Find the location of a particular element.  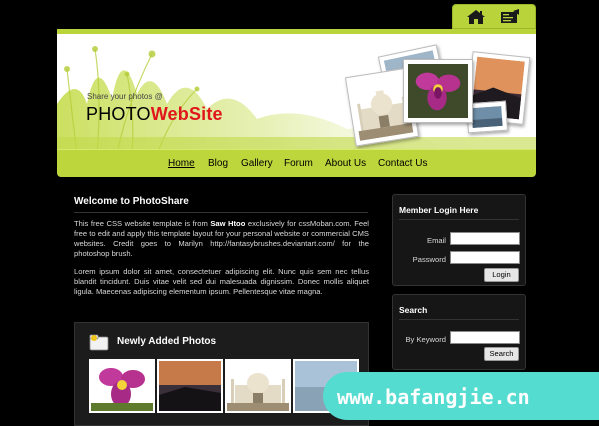

watermark-text: www.bafangjie.cn is located at coordinates (433, 397).